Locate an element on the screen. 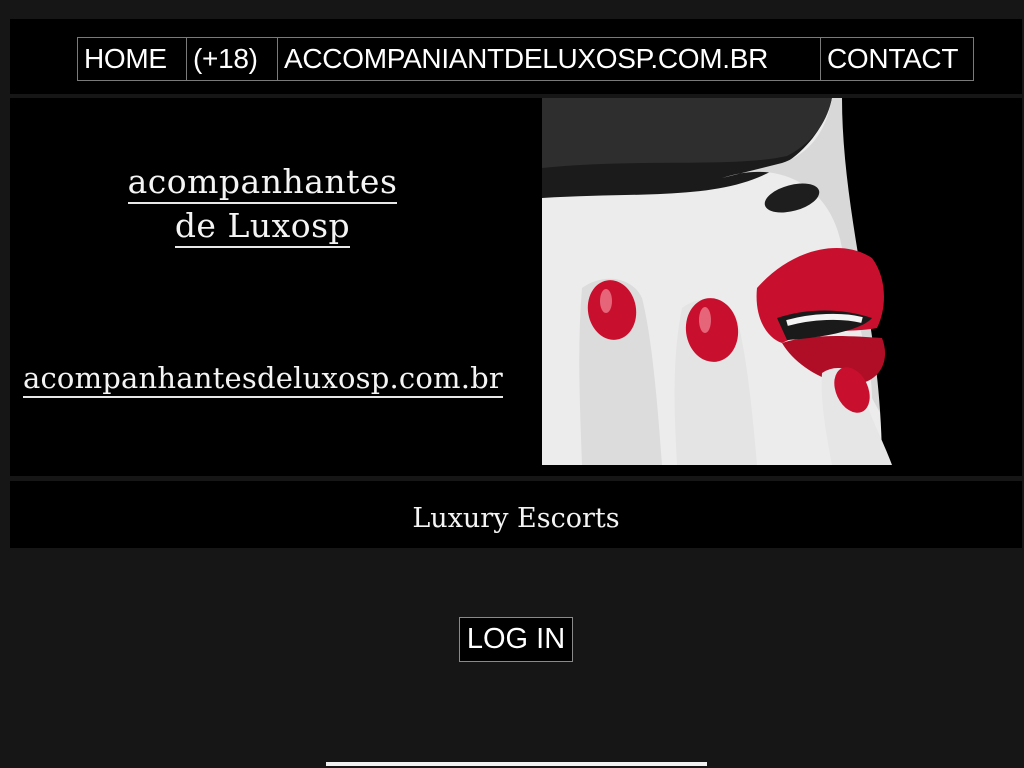  tagline-bar: Luxury Escorts is located at coordinates (516, 514).